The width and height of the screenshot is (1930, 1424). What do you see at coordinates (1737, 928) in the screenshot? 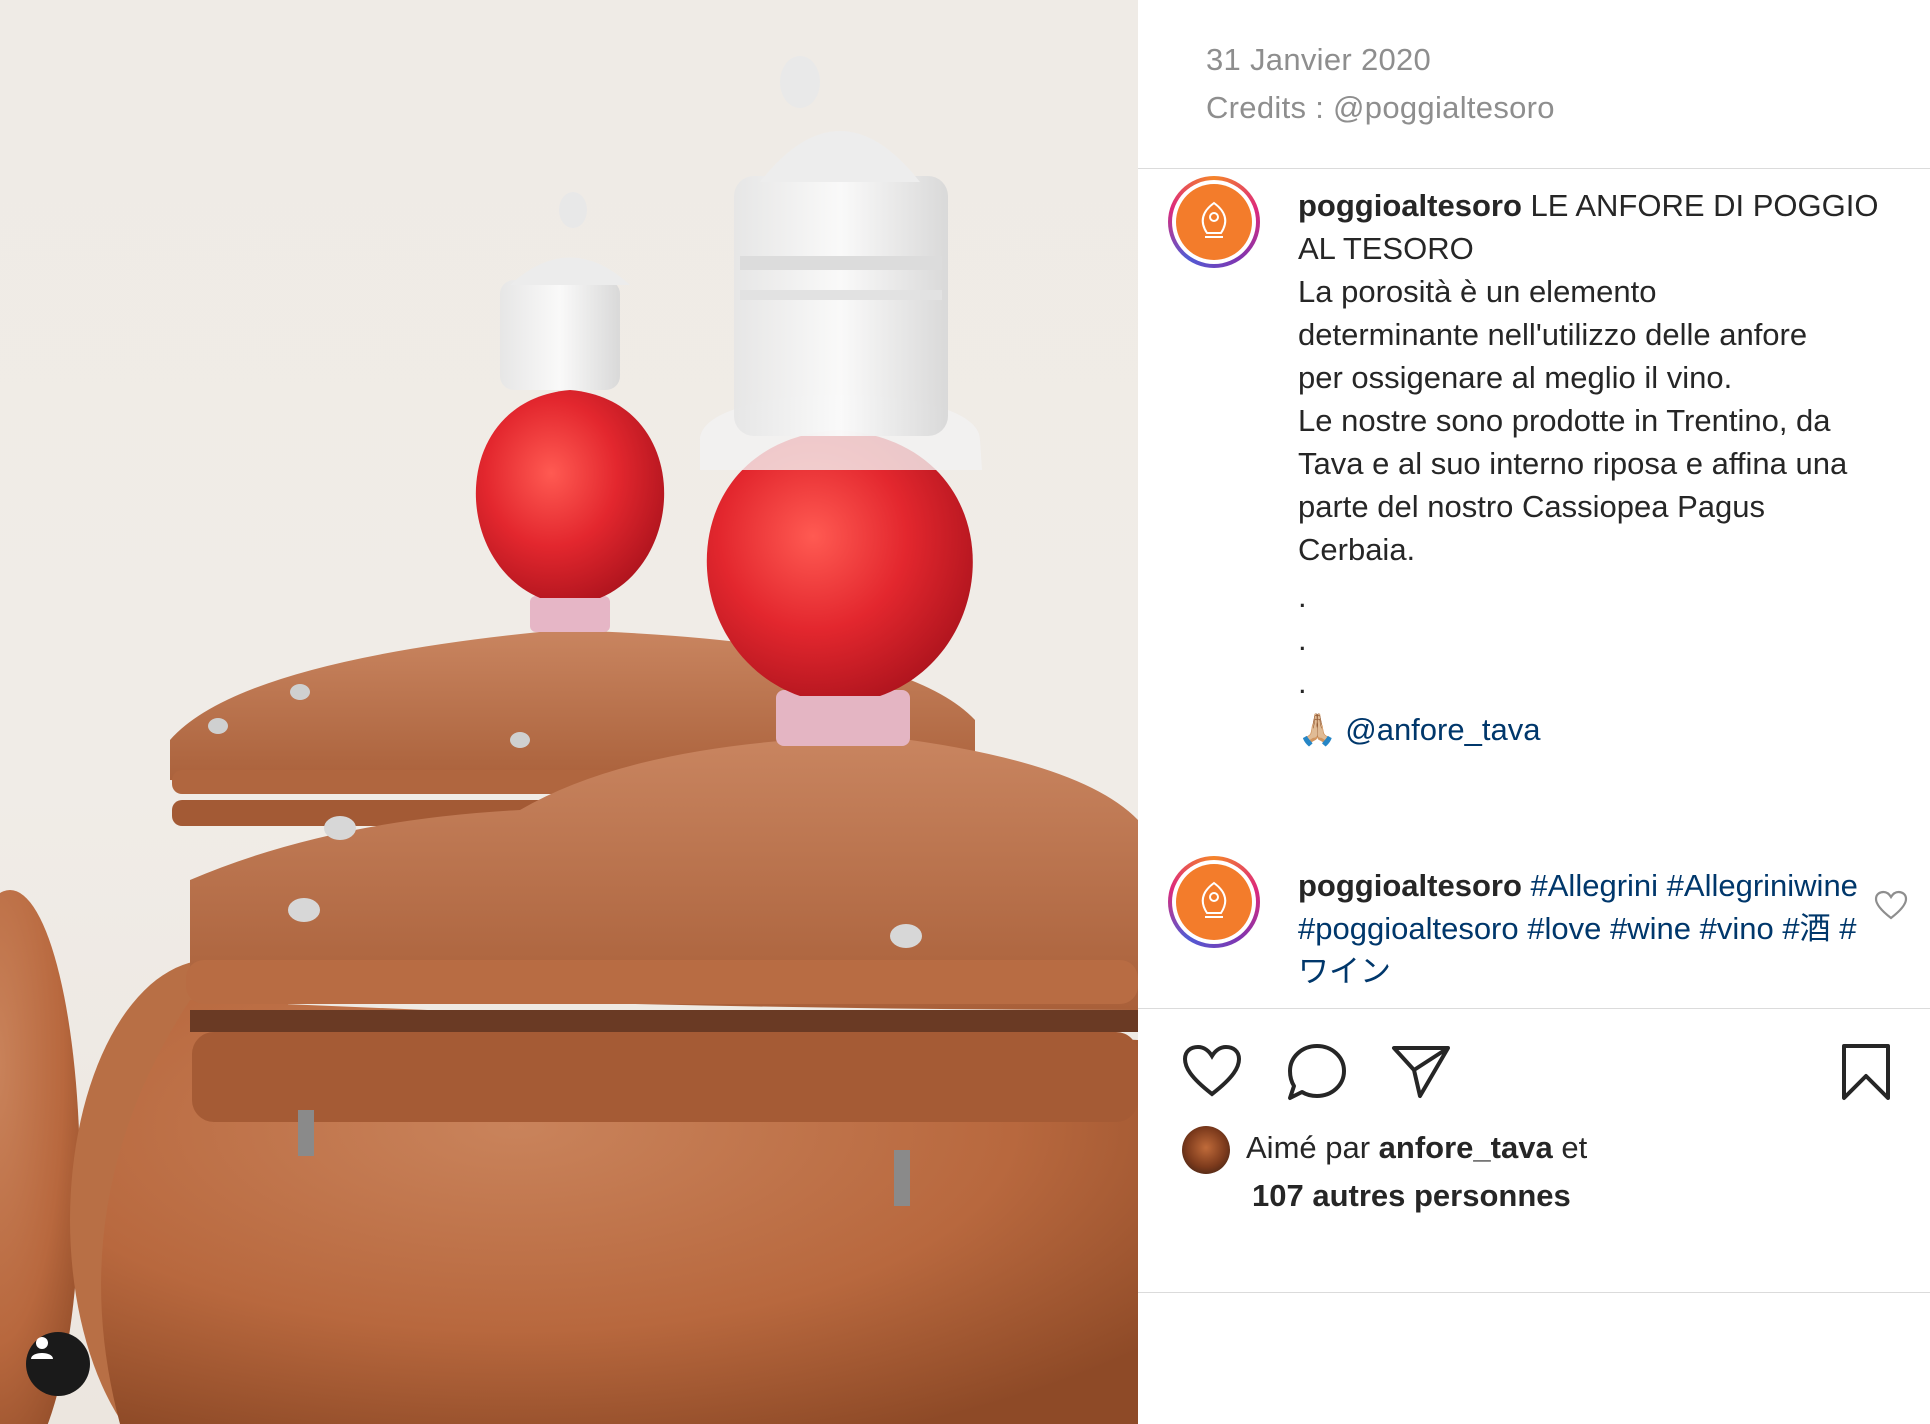
I see `hashtag-link: #vino` at bounding box center [1737, 928].